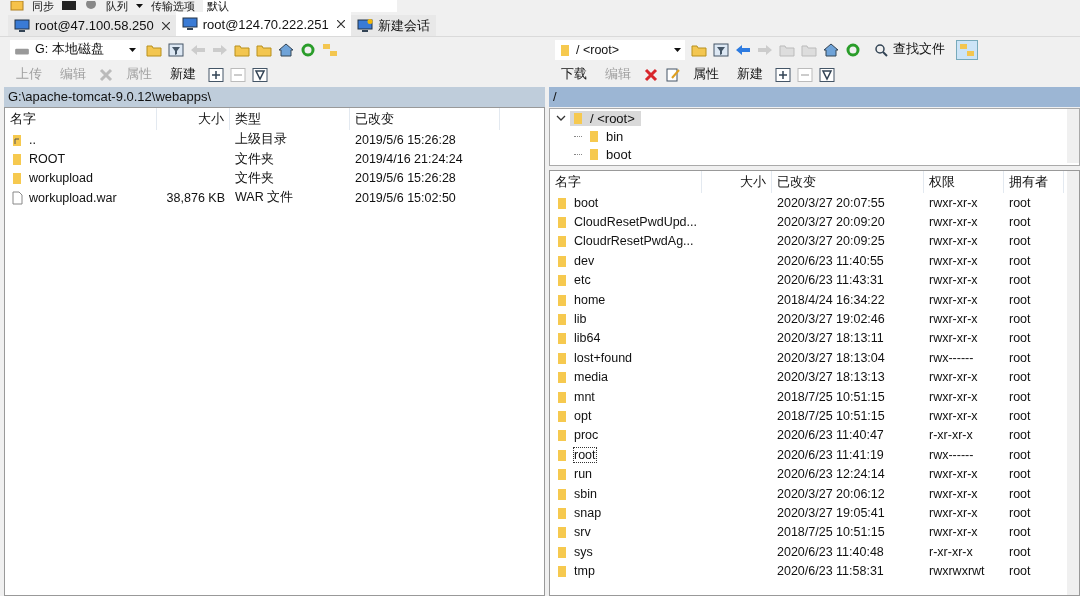 This screenshot has width=1080, height=596. I want to click on file-name: lib, so click(580, 319).